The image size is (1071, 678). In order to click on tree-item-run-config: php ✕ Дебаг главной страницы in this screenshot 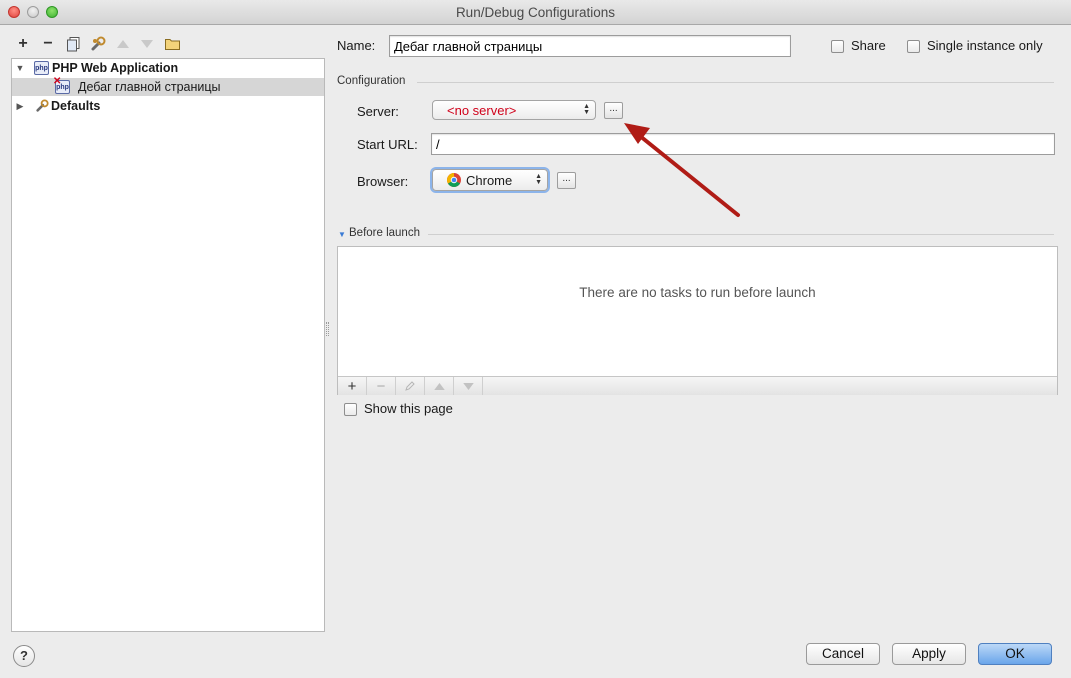, I will do `click(168, 86)`.